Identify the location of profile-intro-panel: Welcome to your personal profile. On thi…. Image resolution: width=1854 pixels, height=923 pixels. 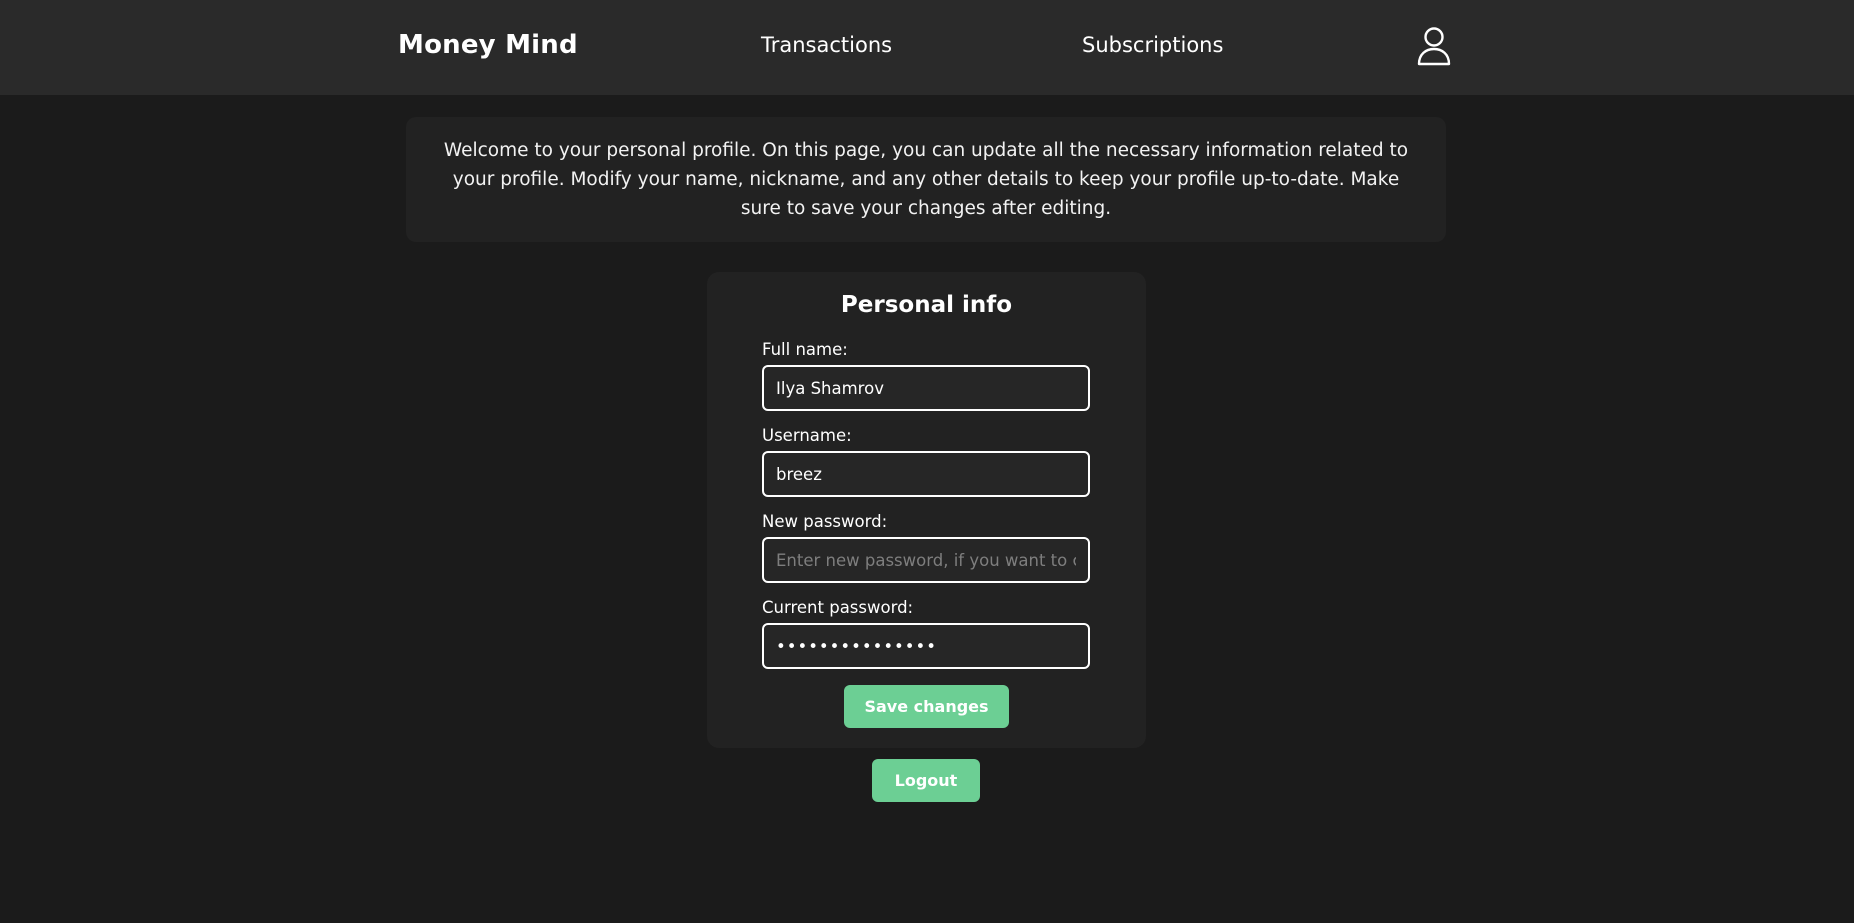
(926, 179).